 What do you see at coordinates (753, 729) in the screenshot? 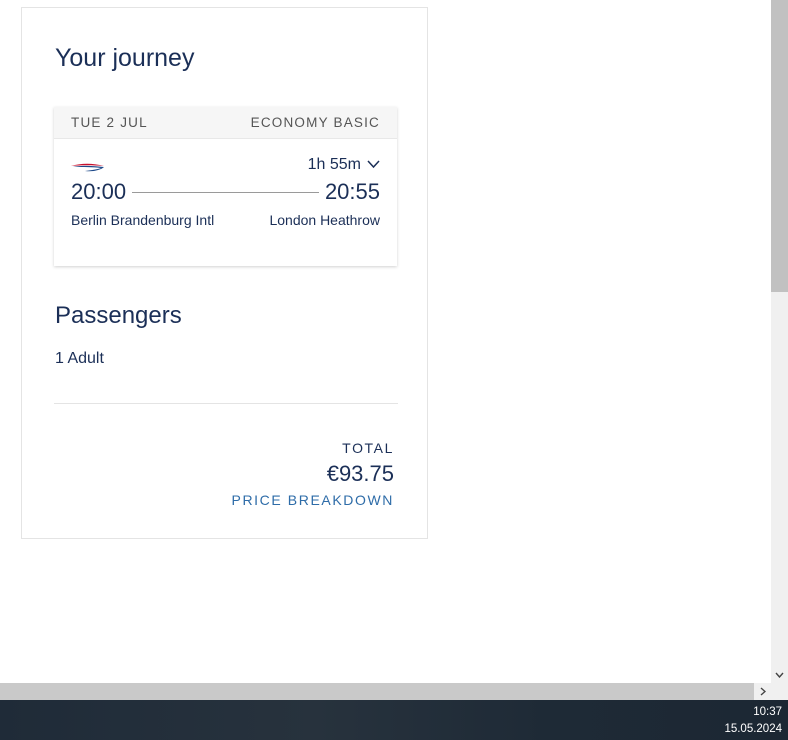
I see `clock-date: 15.05.2024` at bounding box center [753, 729].